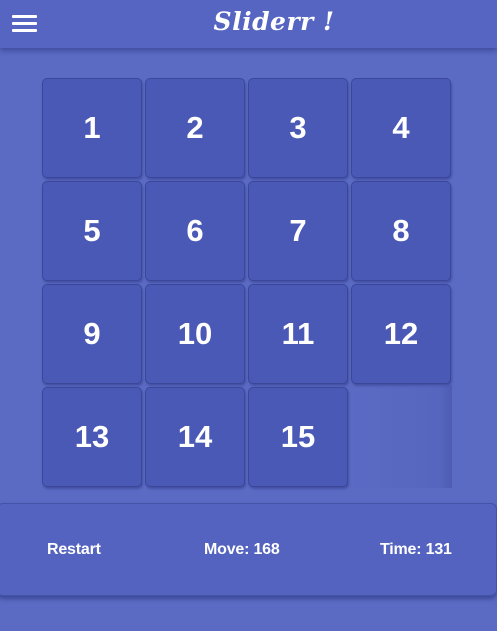 This screenshot has height=631, width=497. Describe the element at coordinates (298, 437) in the screenshot. I see `tile-15: 15` at that location.